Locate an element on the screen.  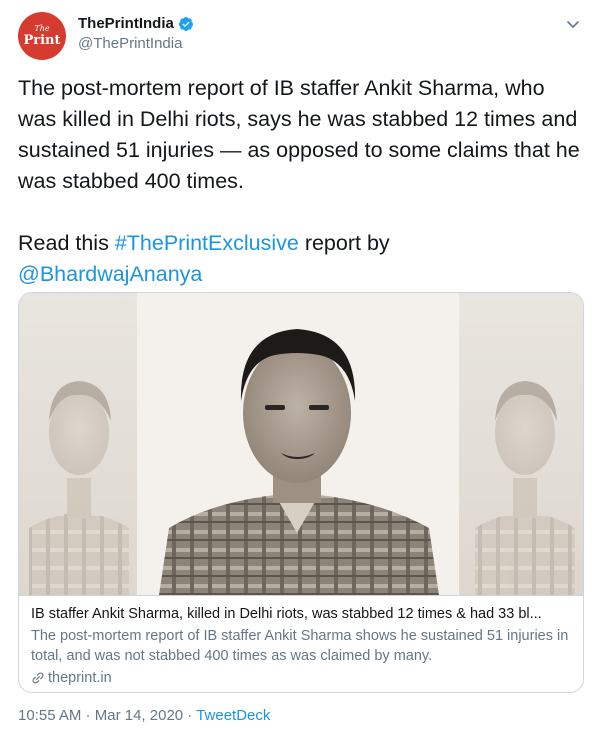
chevron-down-icon is located at coordinates (573, 24).